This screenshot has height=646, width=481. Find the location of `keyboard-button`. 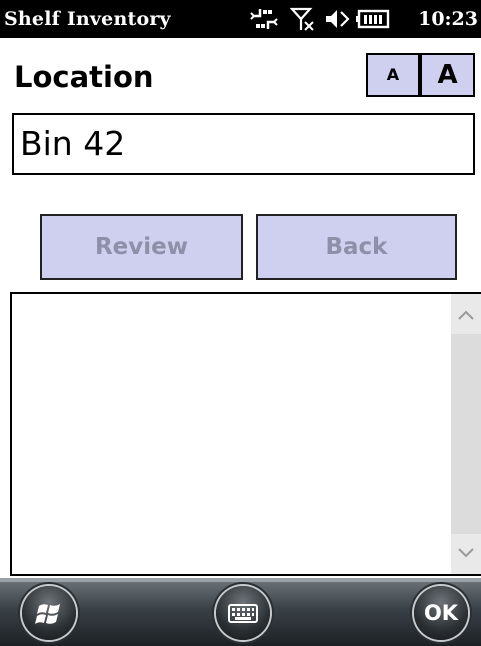

keyboard-button is located at coordinates (243, 613).